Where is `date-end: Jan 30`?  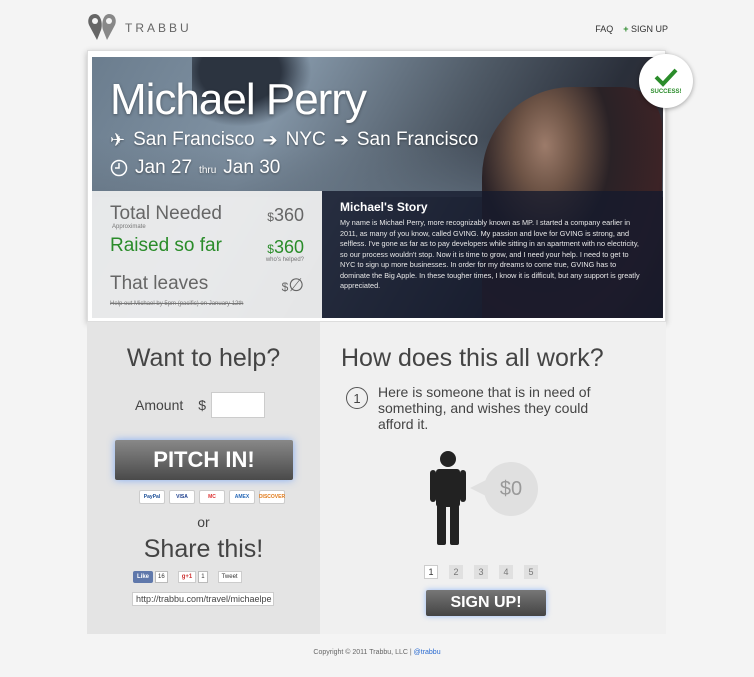 date-end: Jan 30 is located at coordinates (252, 167).